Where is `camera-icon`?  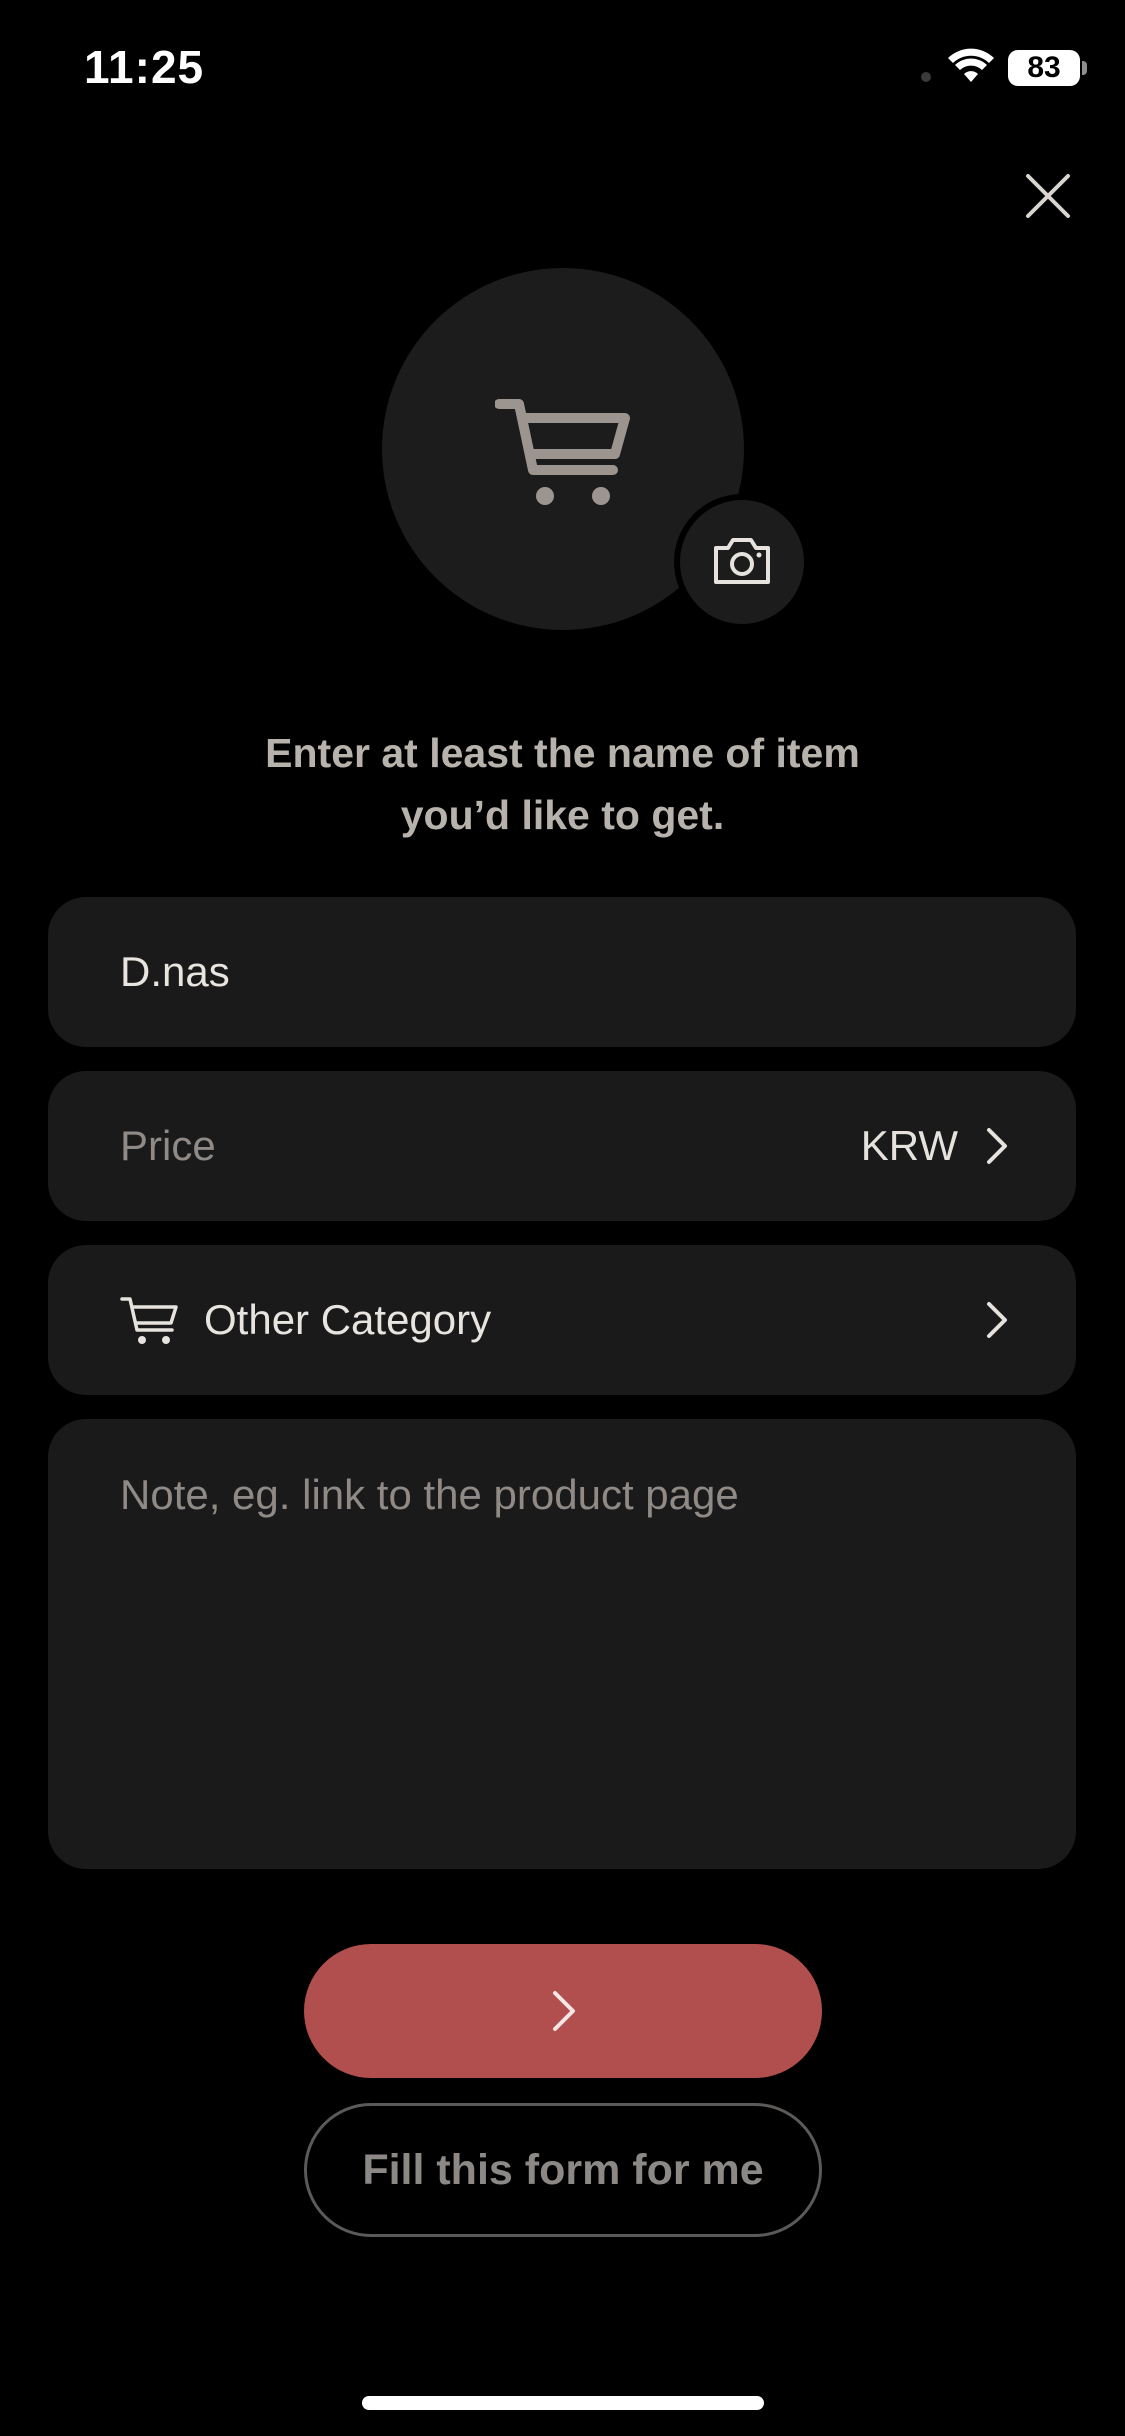 camera-icon is located at coordinates (742, 561).